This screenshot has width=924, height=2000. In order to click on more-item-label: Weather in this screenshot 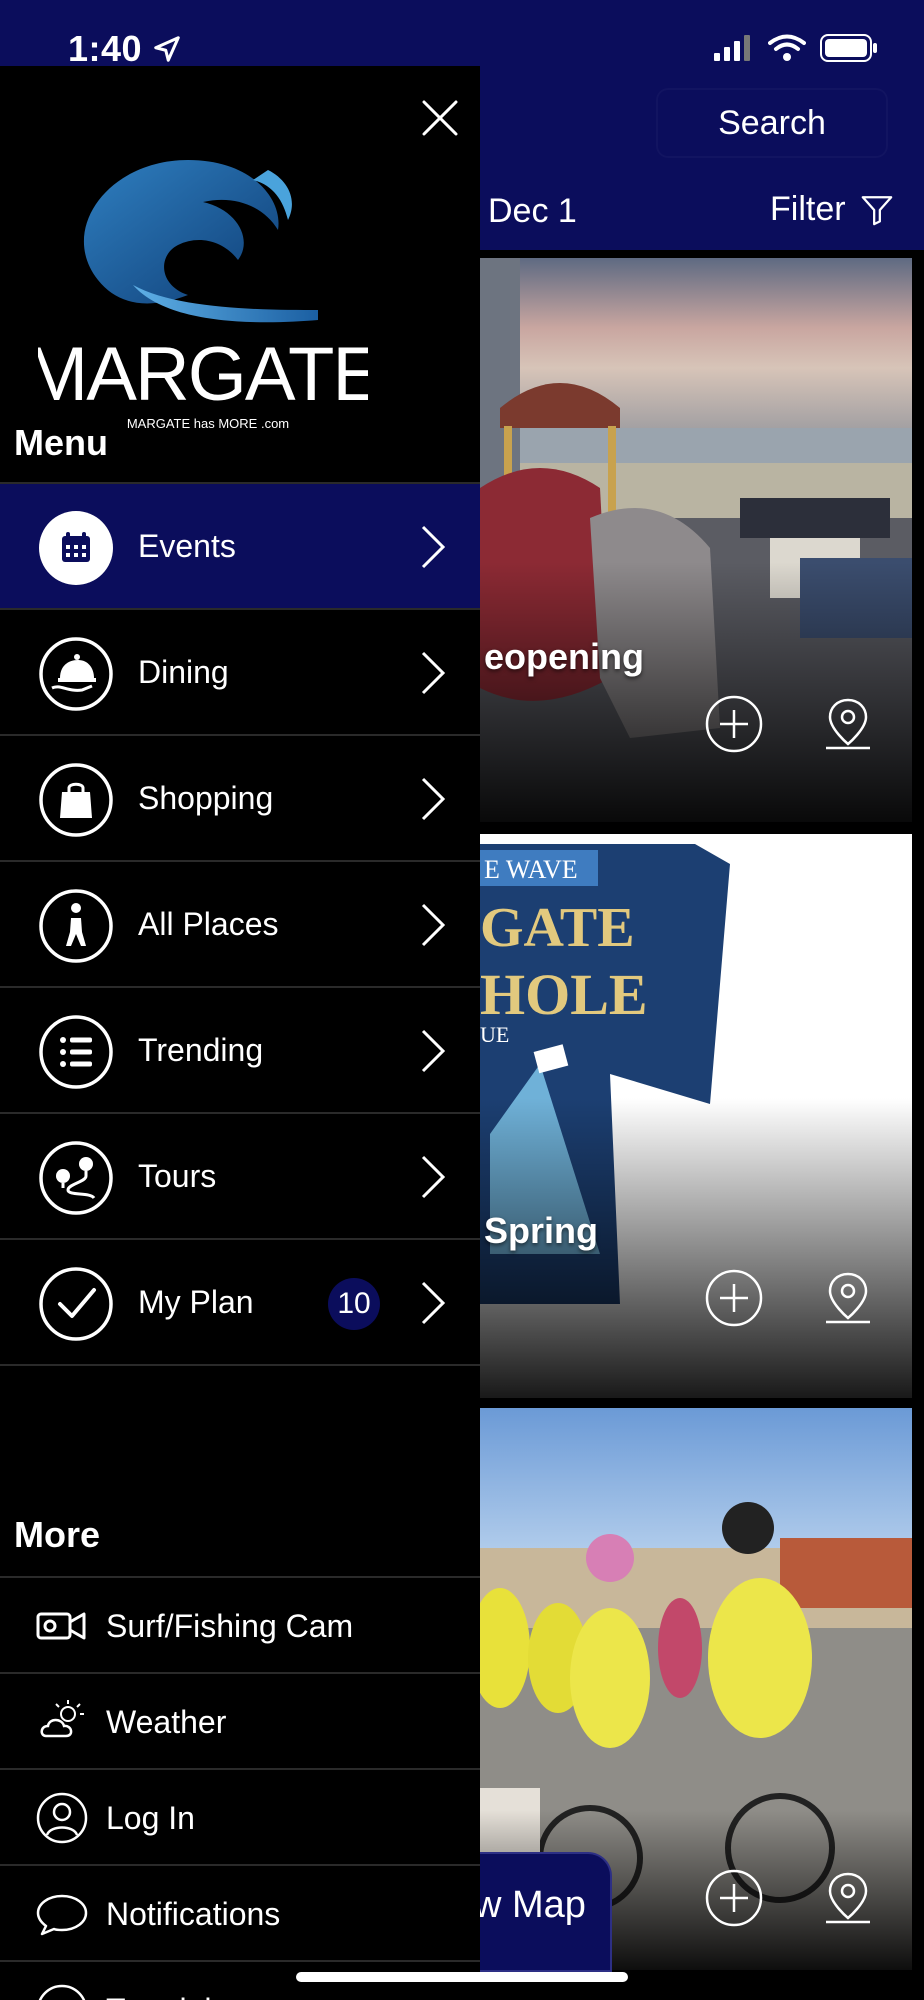, I will do `click(166, 1722)`.